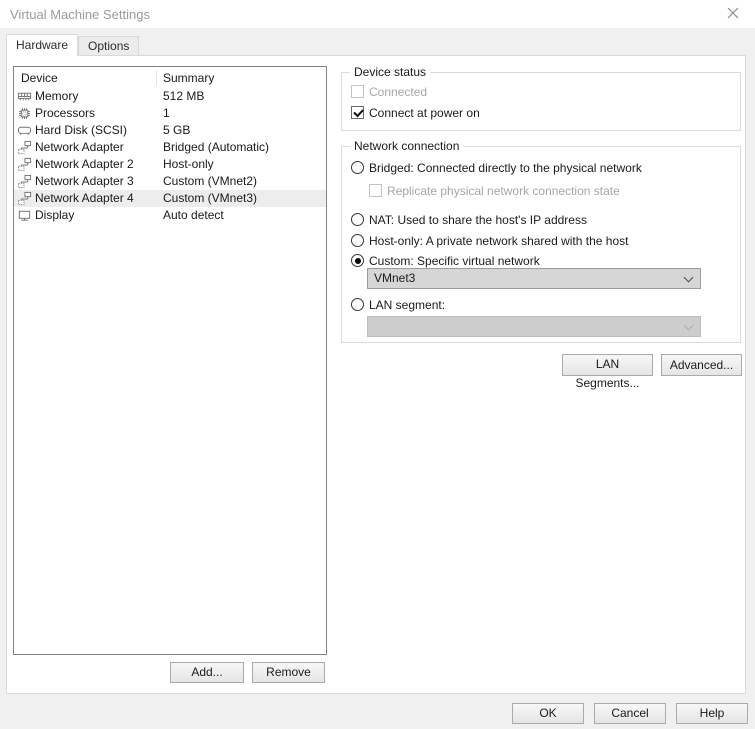 The image size is (755, 729). What do you see at coordinates (193, 215) in the screenshot?
I see `device-summary: Auto detect` at bounding box center [193, 215].